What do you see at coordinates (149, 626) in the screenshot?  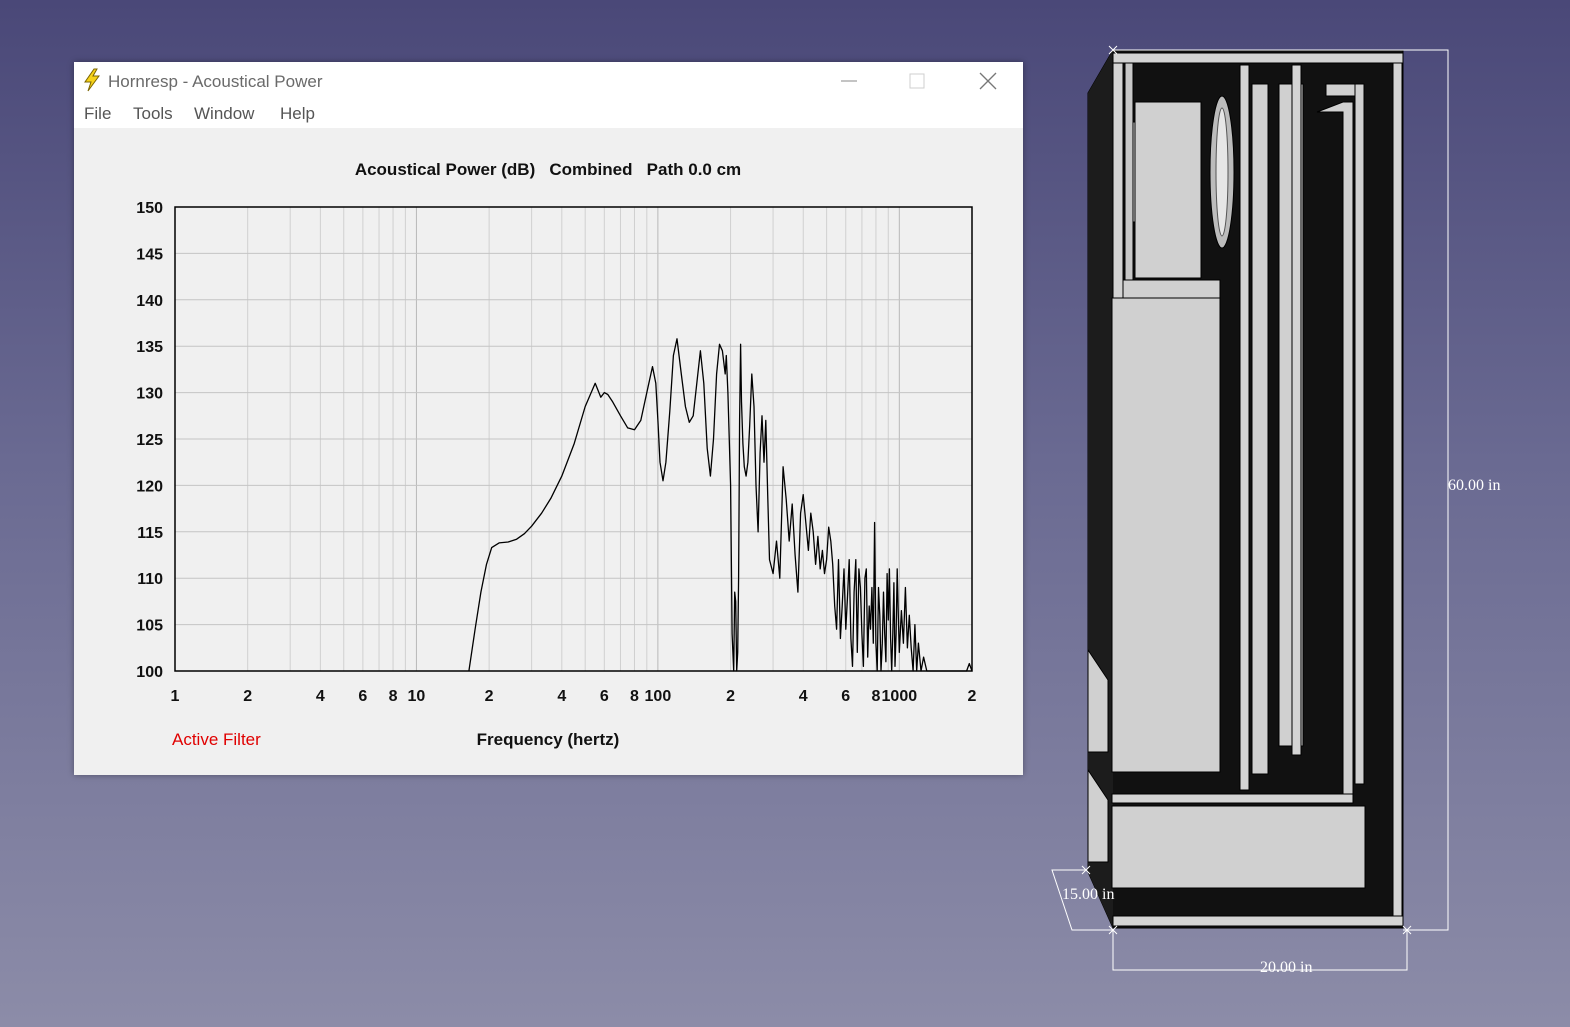 I see `y-tick-label: 105` at bounding box center [149, 626].